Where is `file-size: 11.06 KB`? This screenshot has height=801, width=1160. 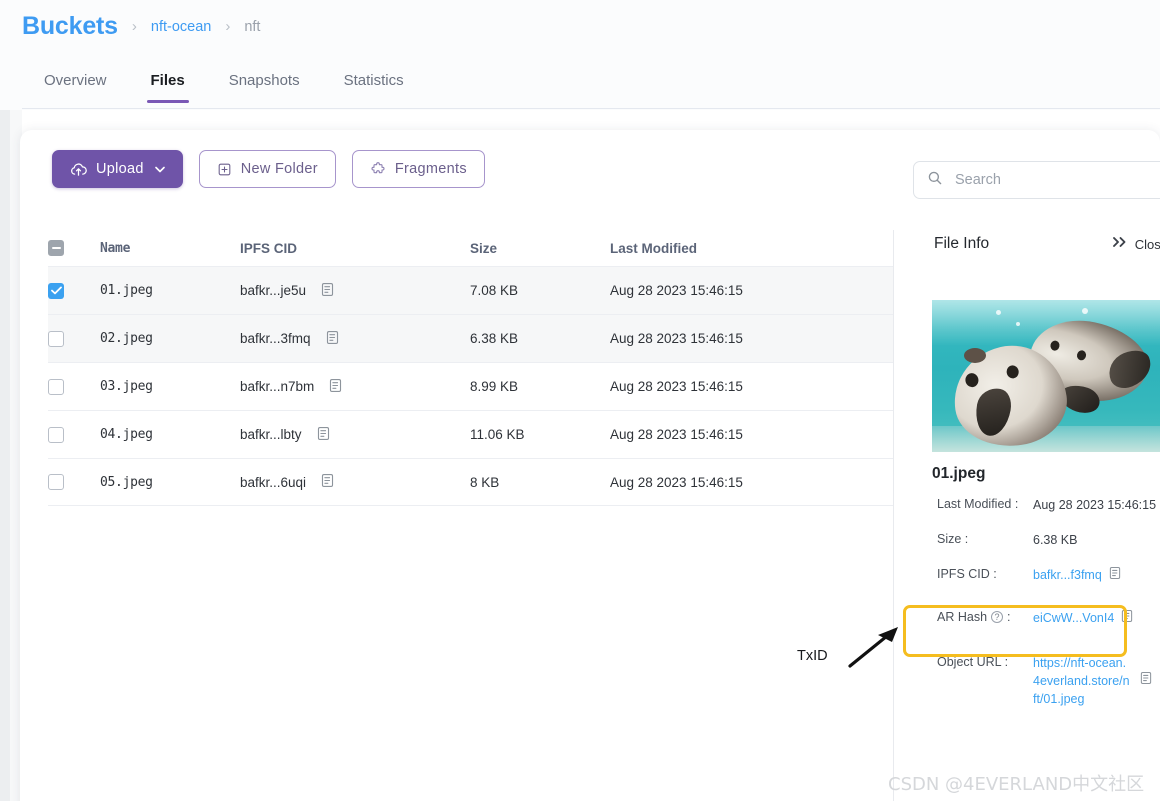 file-size: 11.06 KB is located at coordinates (497, 434).